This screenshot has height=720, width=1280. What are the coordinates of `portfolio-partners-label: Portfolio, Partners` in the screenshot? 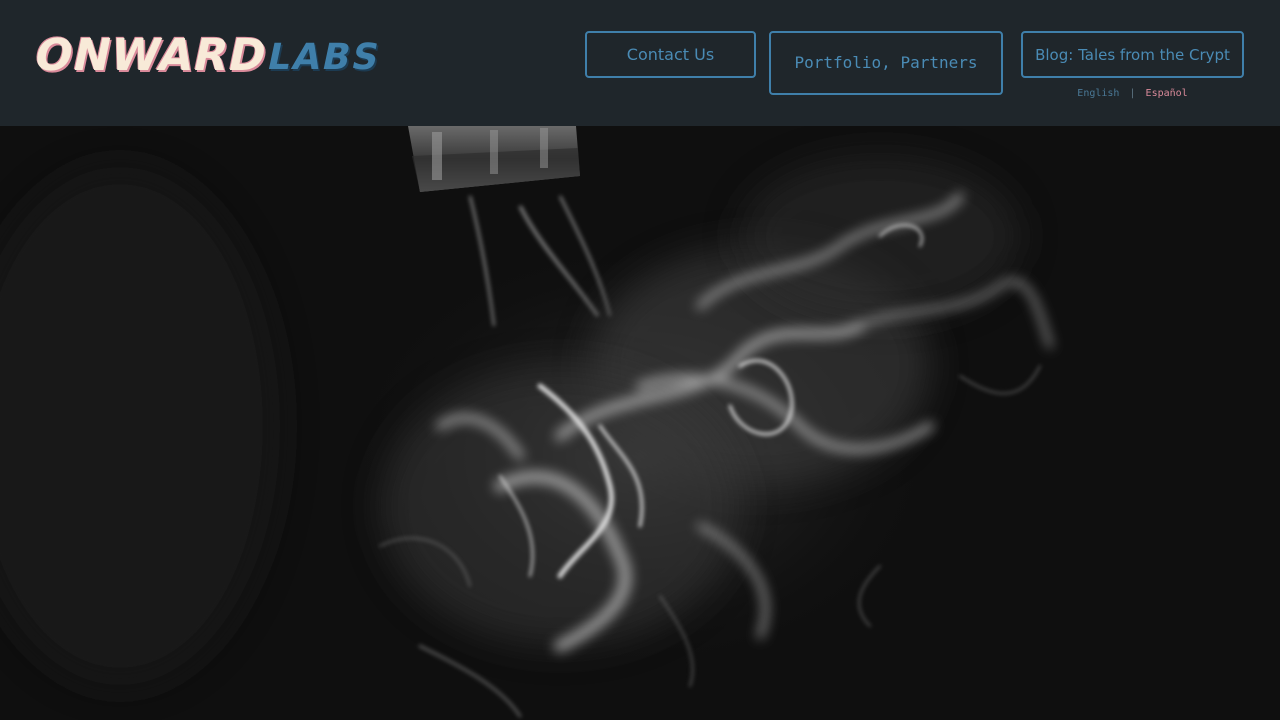 It's located at (886, 62).